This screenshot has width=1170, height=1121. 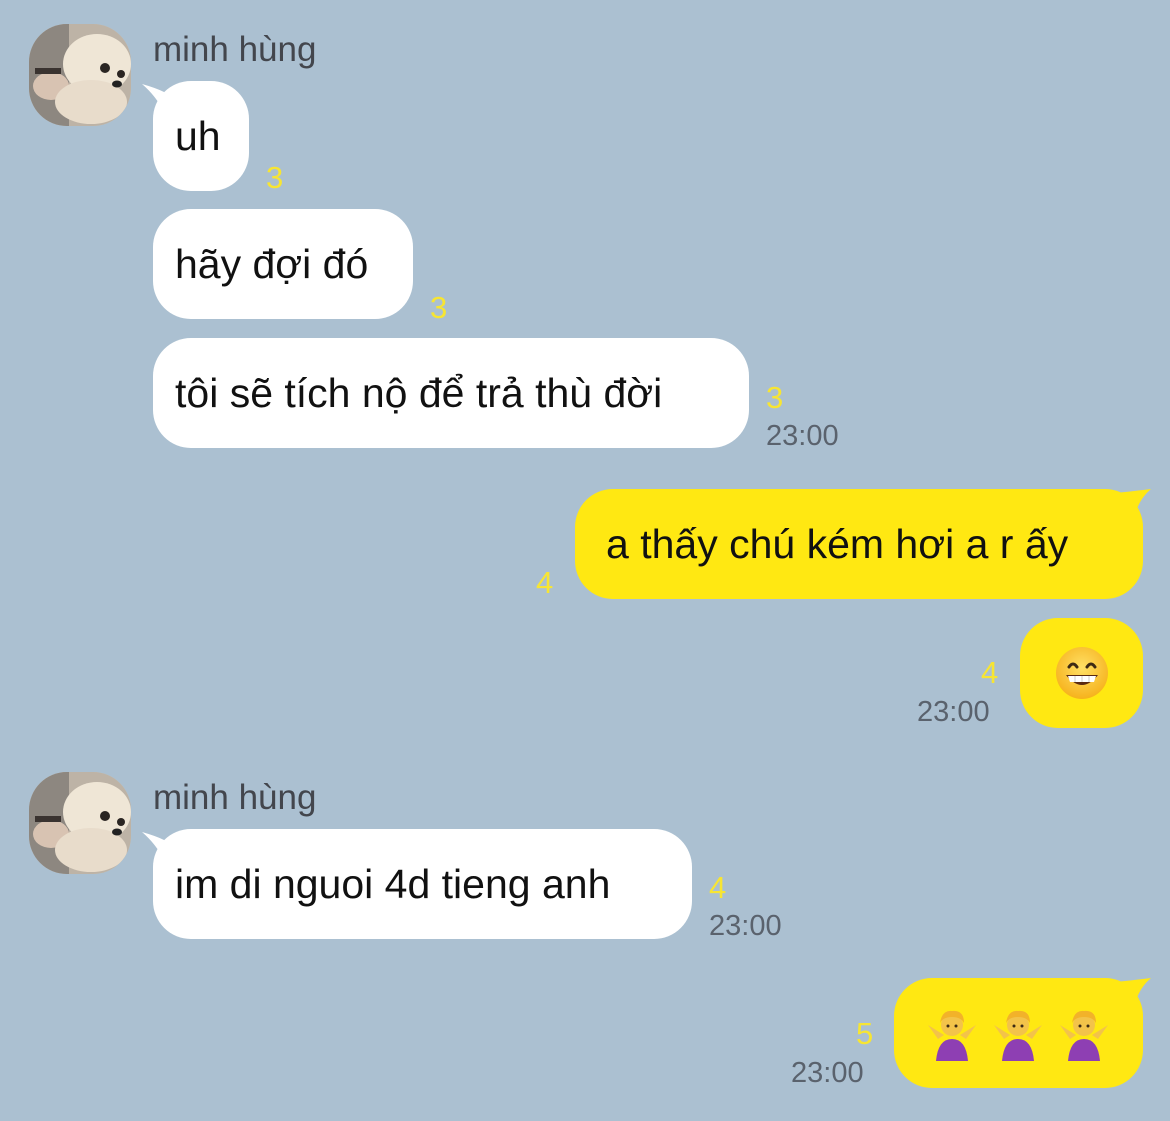 I want to click on message-bubble-incoming: uh, so click(x=201, y=136).